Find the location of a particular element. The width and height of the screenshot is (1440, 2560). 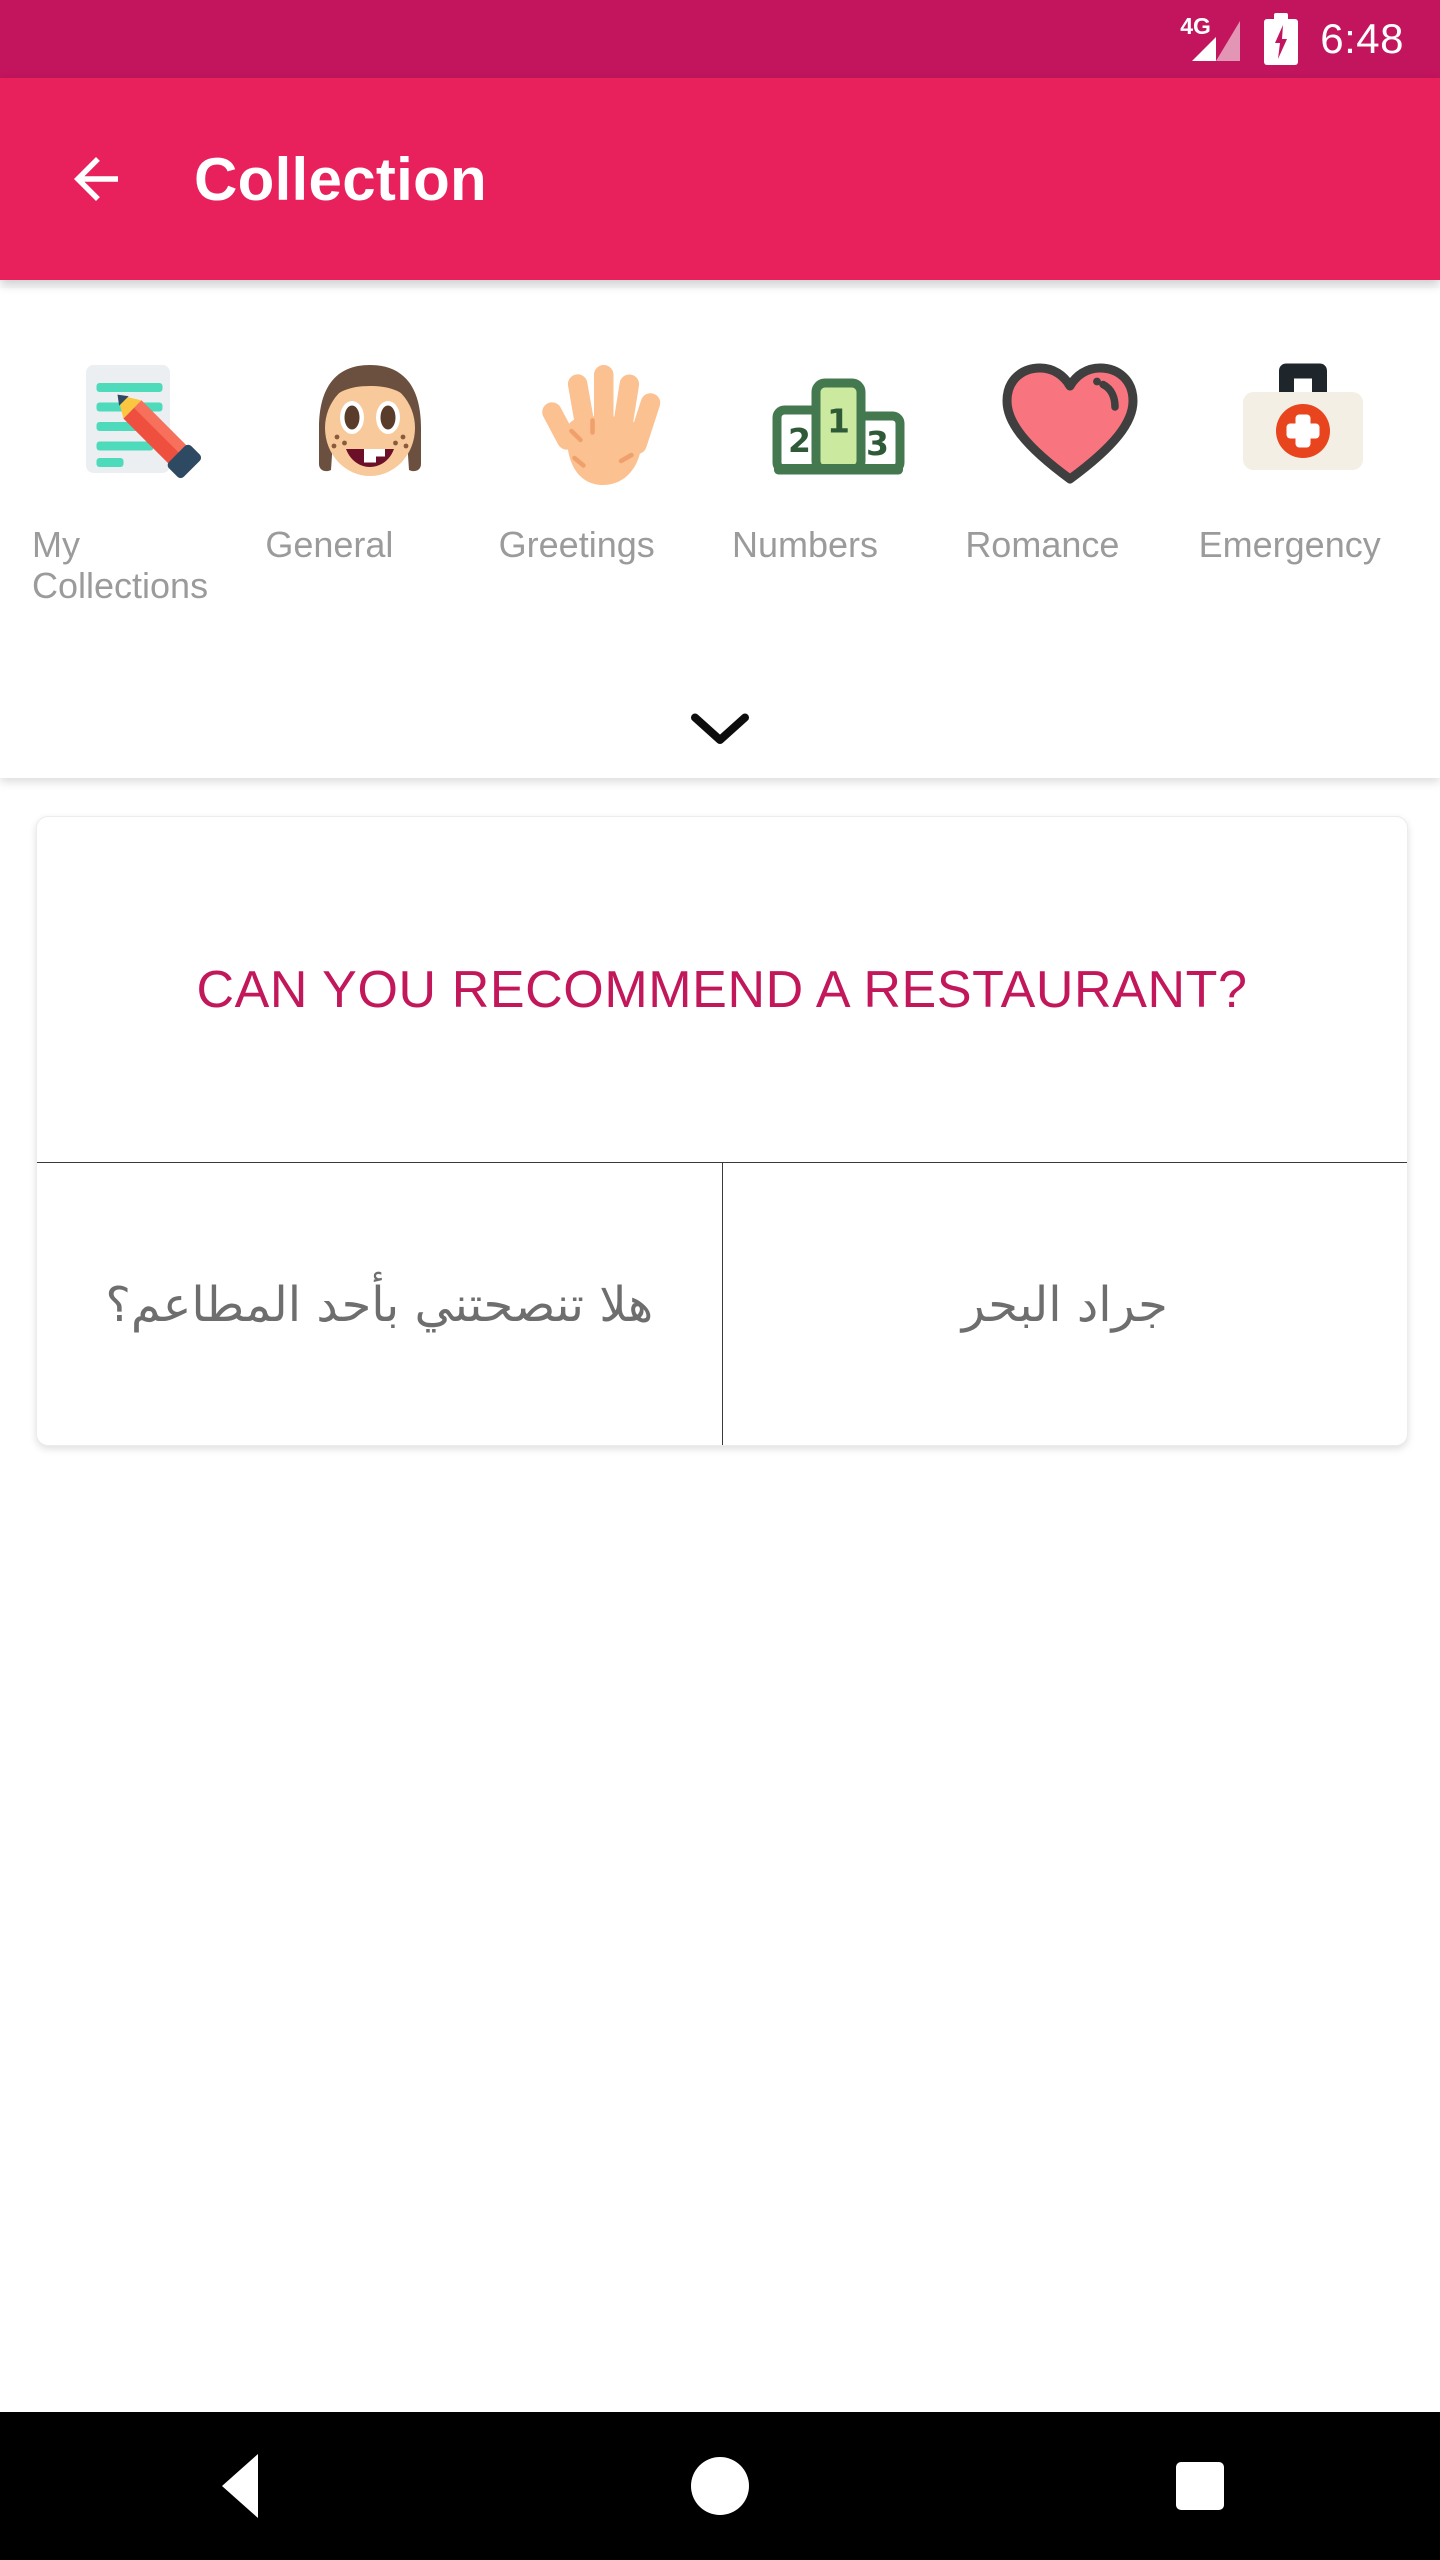

phrase-translation-row: هلا تنصحتني بأحد المطاعم؟ جراد البحر is located at coordinates (722, 1304).